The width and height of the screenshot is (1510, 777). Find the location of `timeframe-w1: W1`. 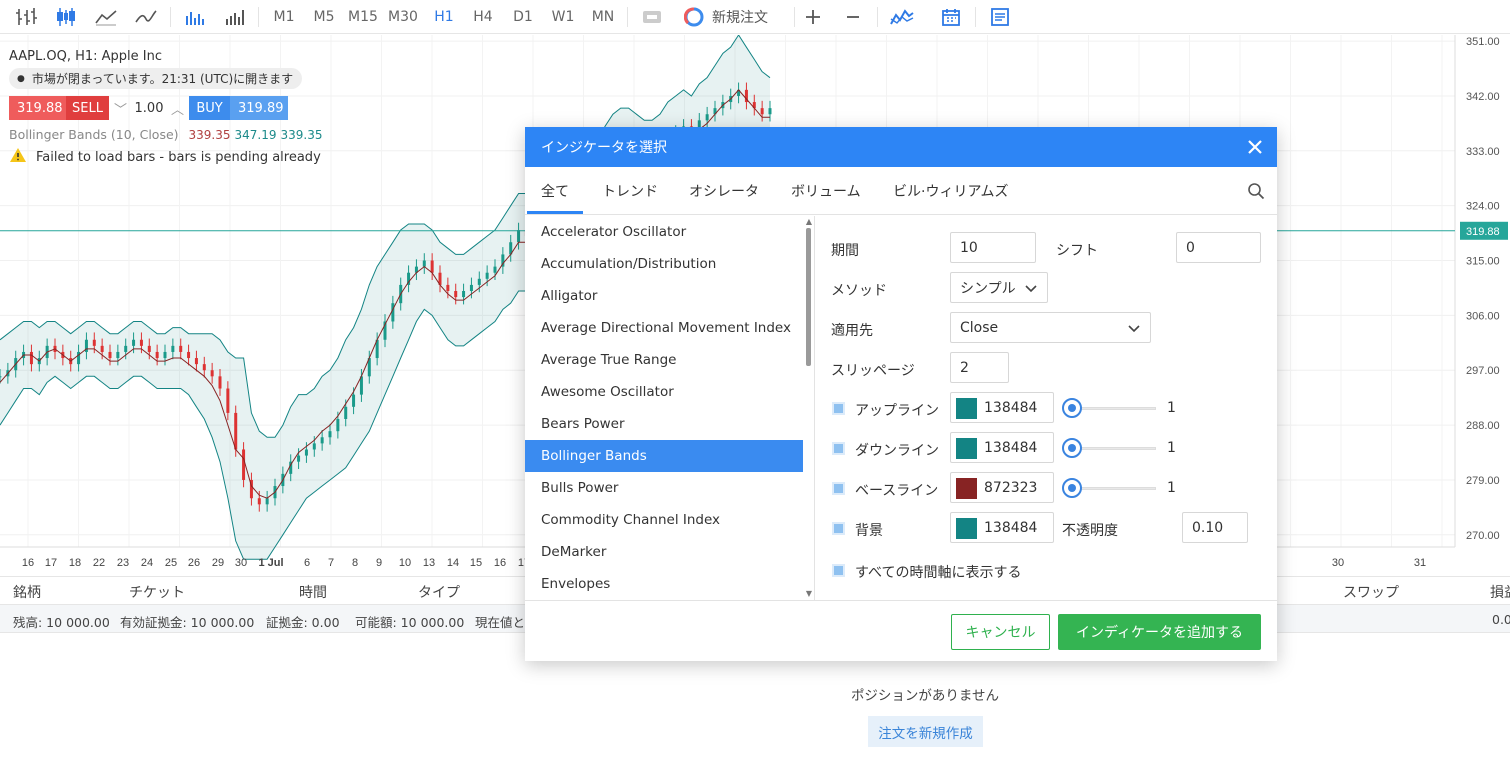

timeframe-w1: W1 is located at coordinates (563, 17).